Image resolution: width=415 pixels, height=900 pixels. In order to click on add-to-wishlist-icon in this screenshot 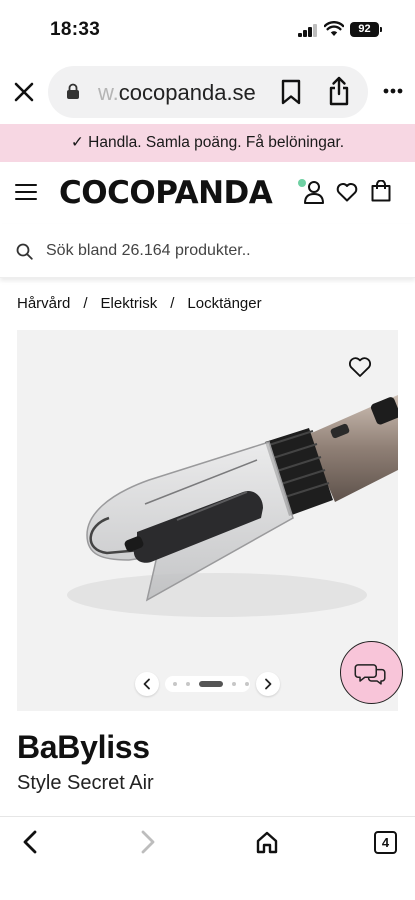, I will do `click(360, 367)`.